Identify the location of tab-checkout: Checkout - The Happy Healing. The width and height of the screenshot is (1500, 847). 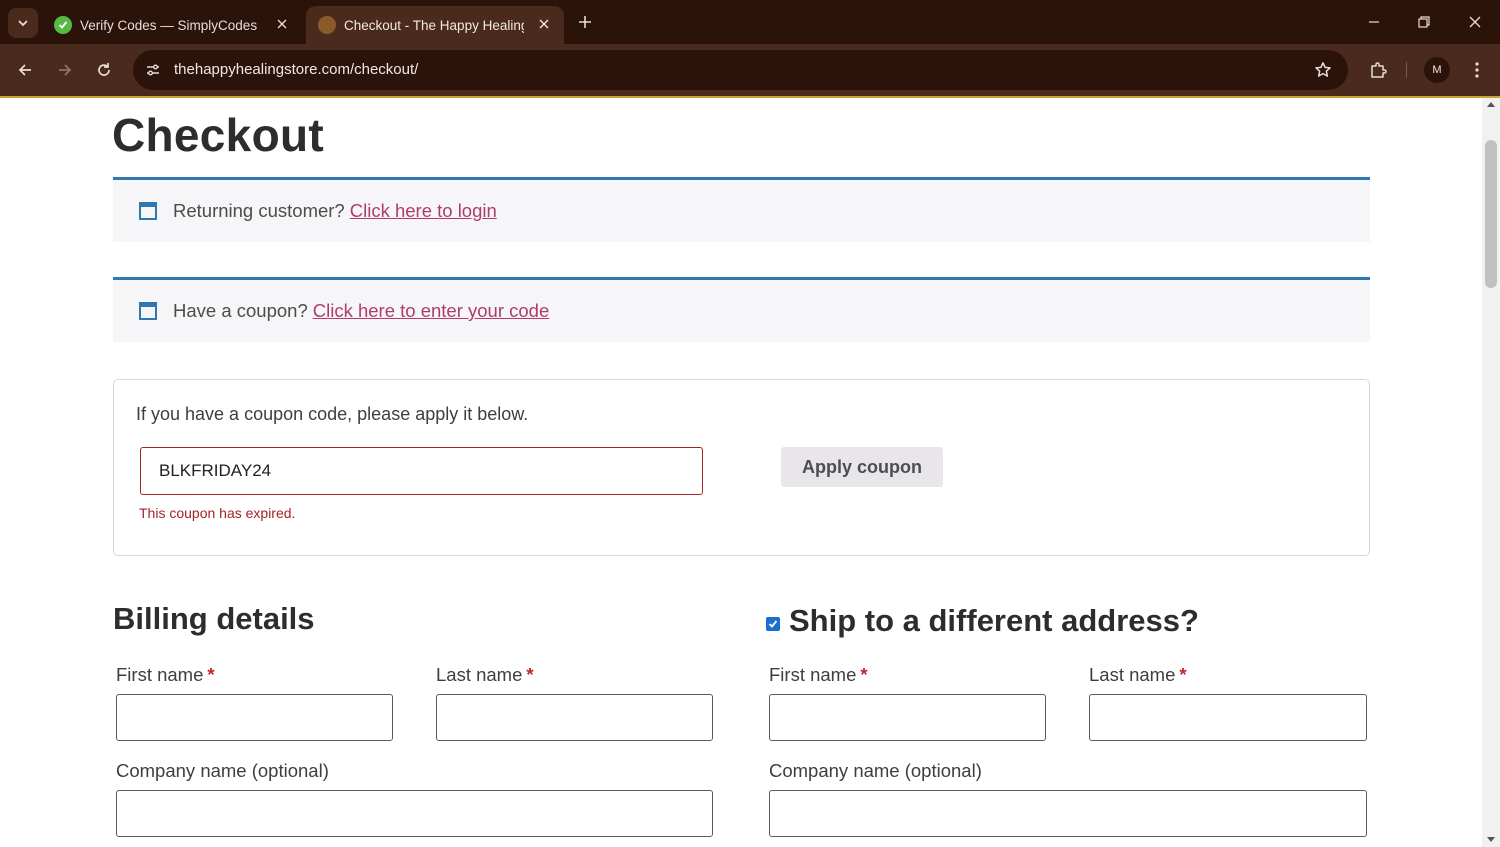
(435, 25).